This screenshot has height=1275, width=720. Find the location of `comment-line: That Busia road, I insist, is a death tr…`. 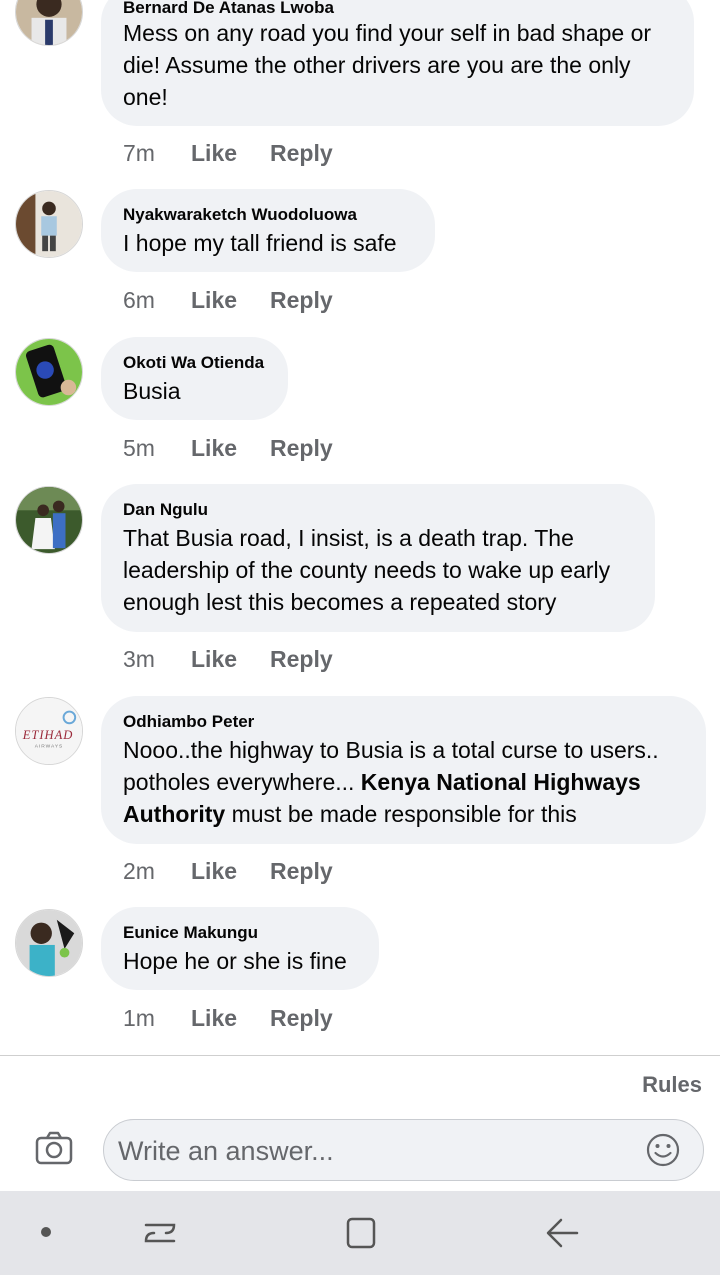

comment-line: That Busia road, I insist, is a death tr… is located at coordinates (348, 538).